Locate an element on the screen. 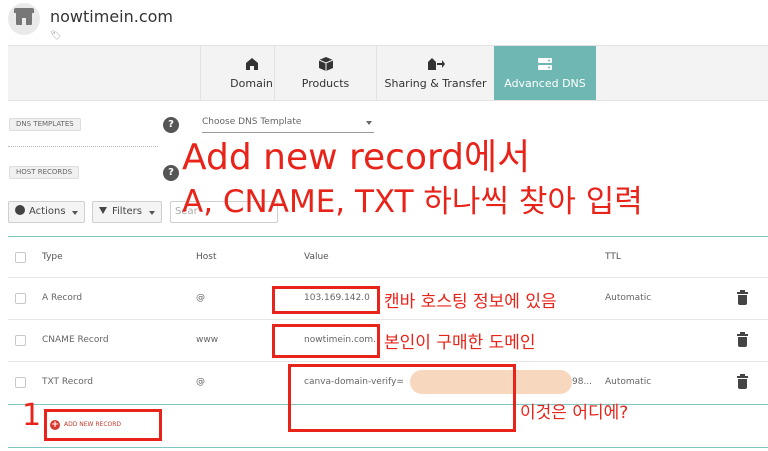  tab-advanced-dns: Advanced DNS is located at coordinates (545, 73).